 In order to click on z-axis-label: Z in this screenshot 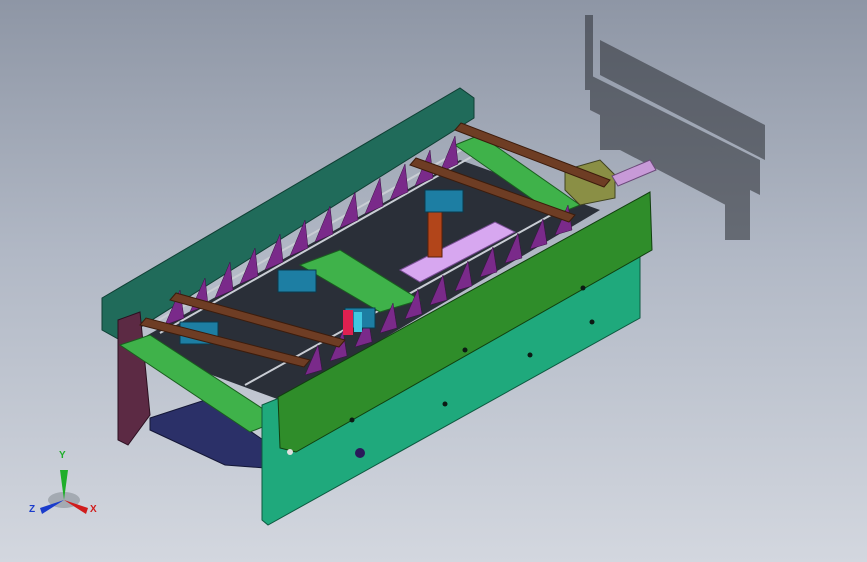, I will do `click(32, 509)`.